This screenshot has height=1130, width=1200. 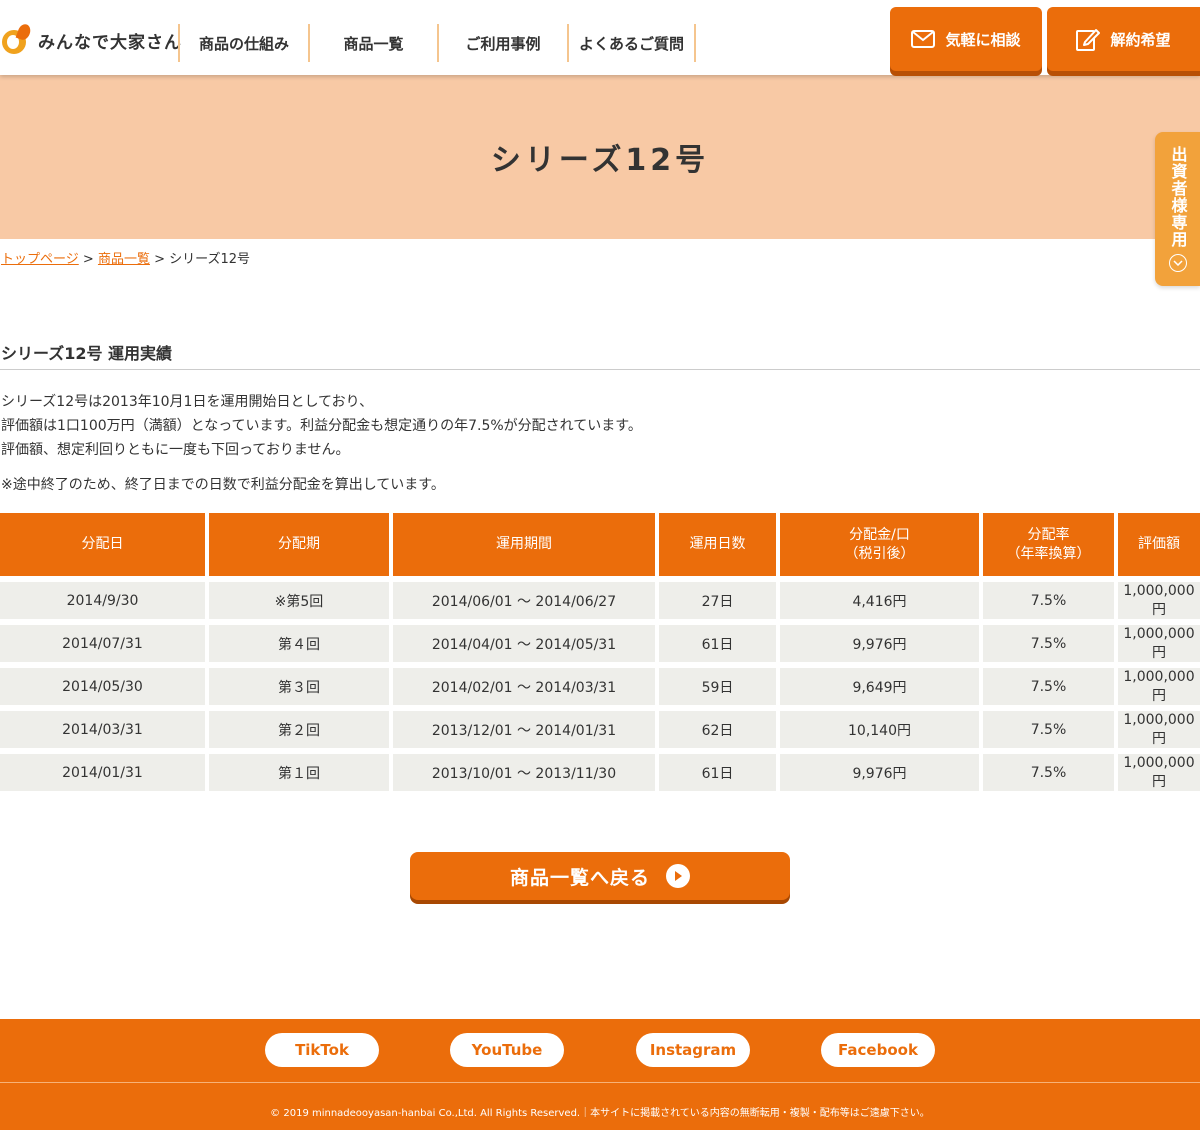 I want to click on breadcrumb-top-link: トップページ, so click(x=40, y=259).